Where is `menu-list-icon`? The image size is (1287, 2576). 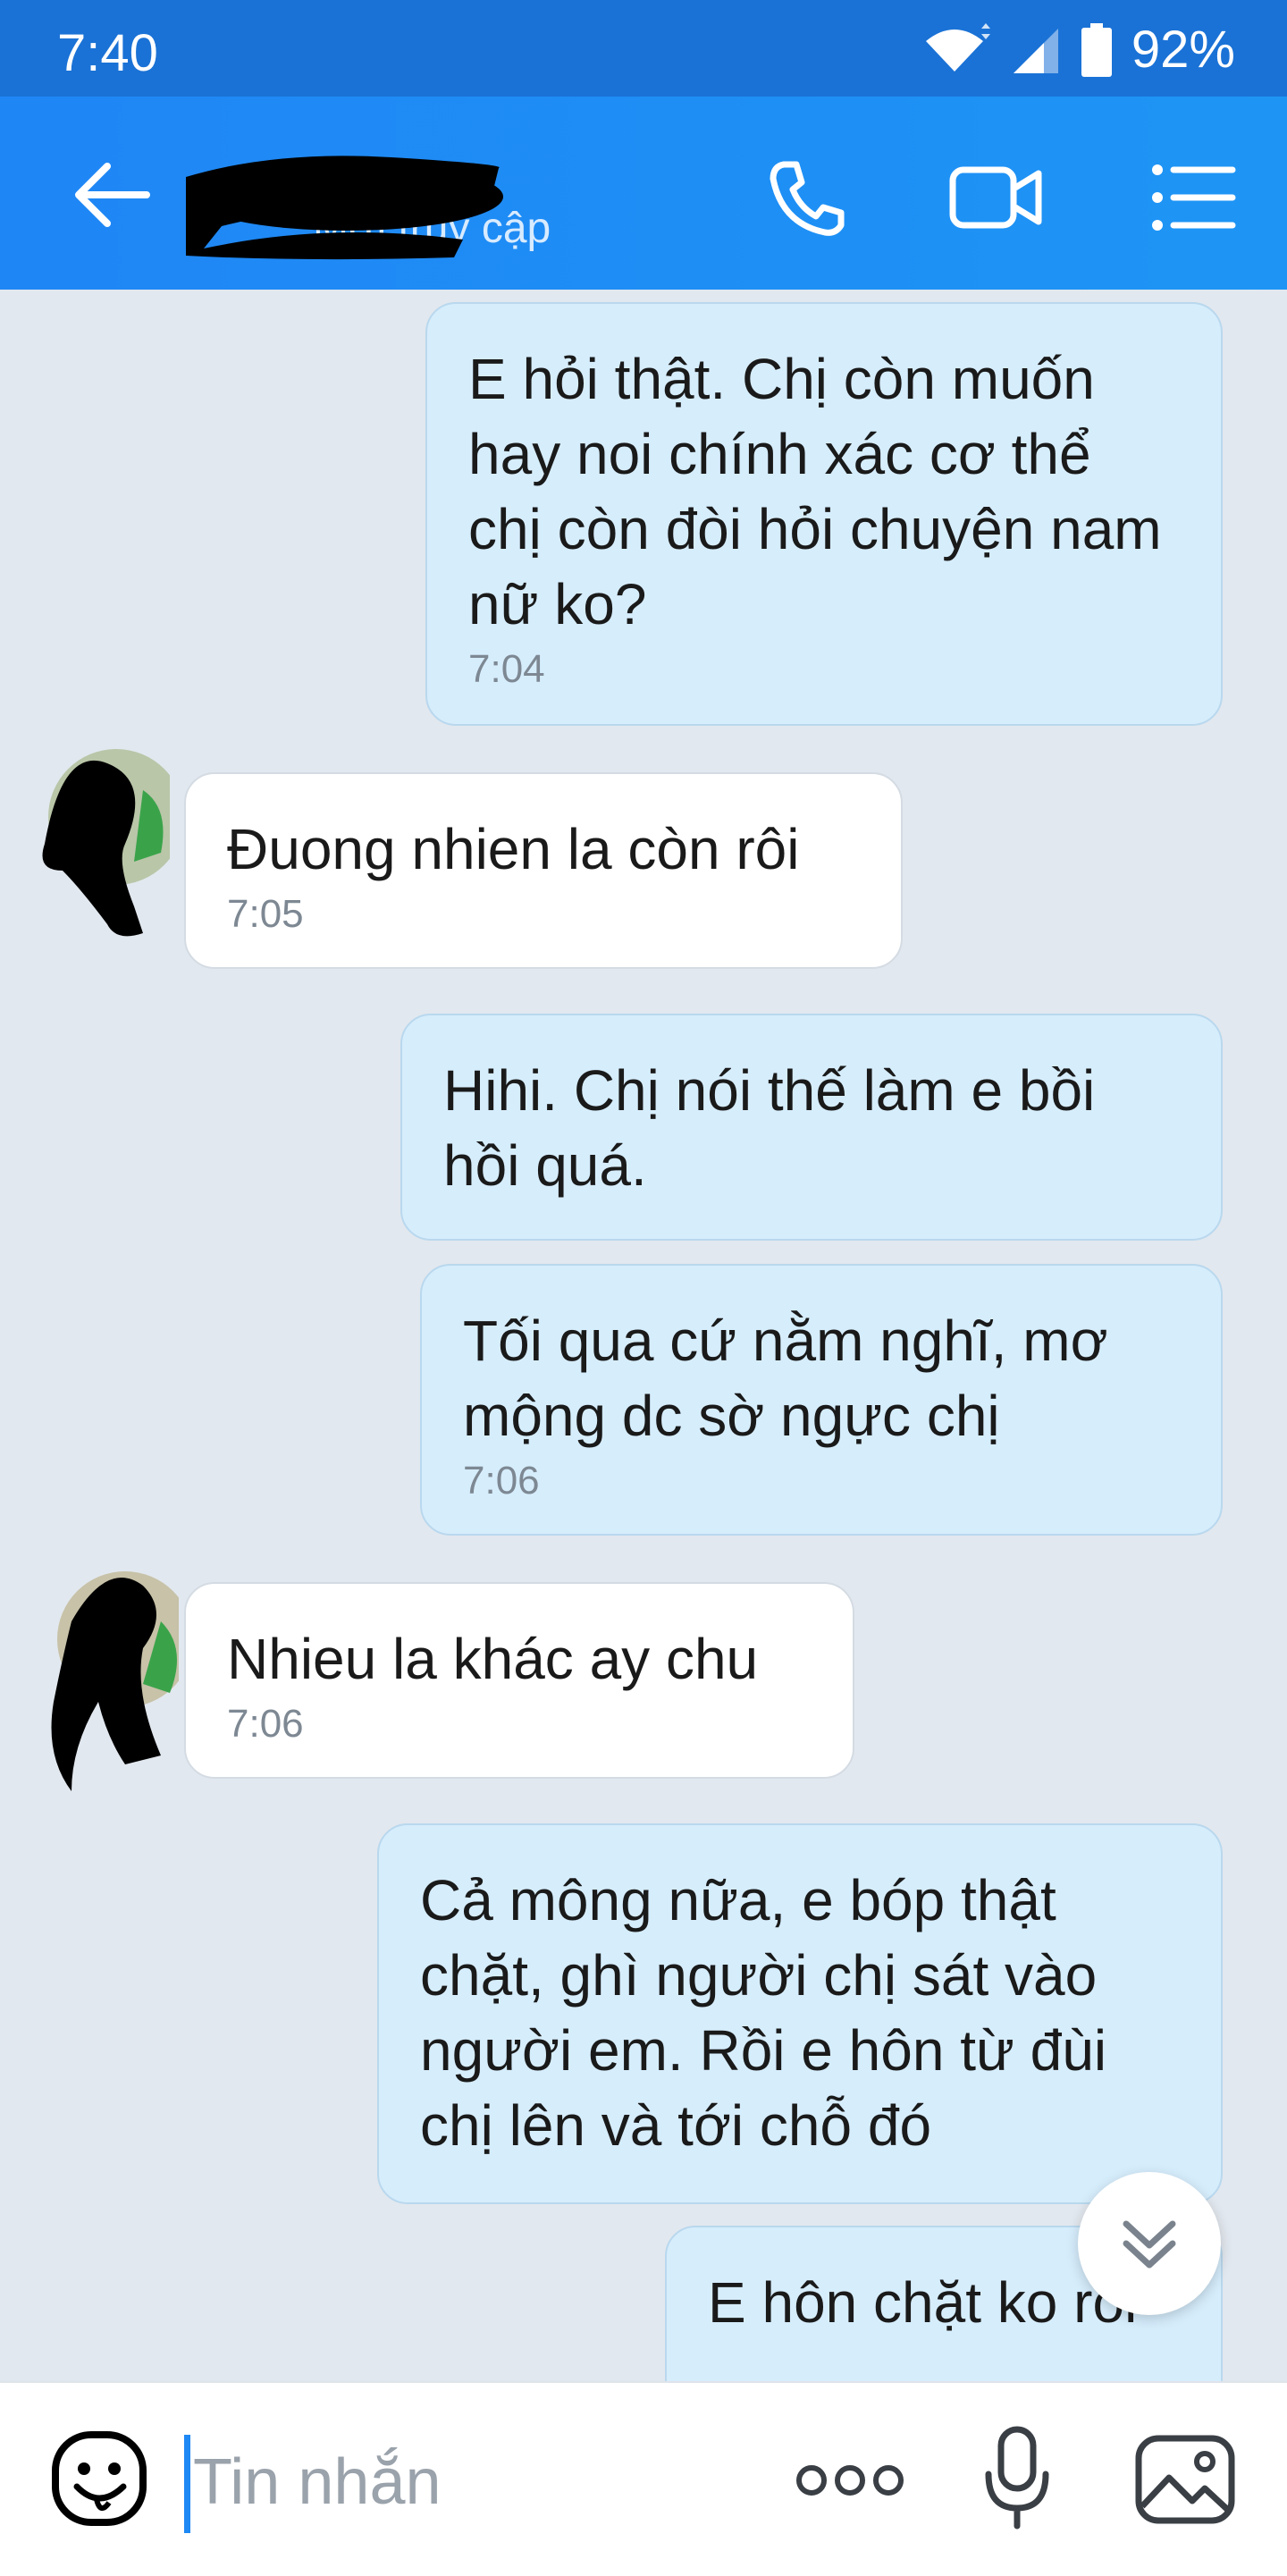 menu-list-icon is located at coordinates (1193, 198).